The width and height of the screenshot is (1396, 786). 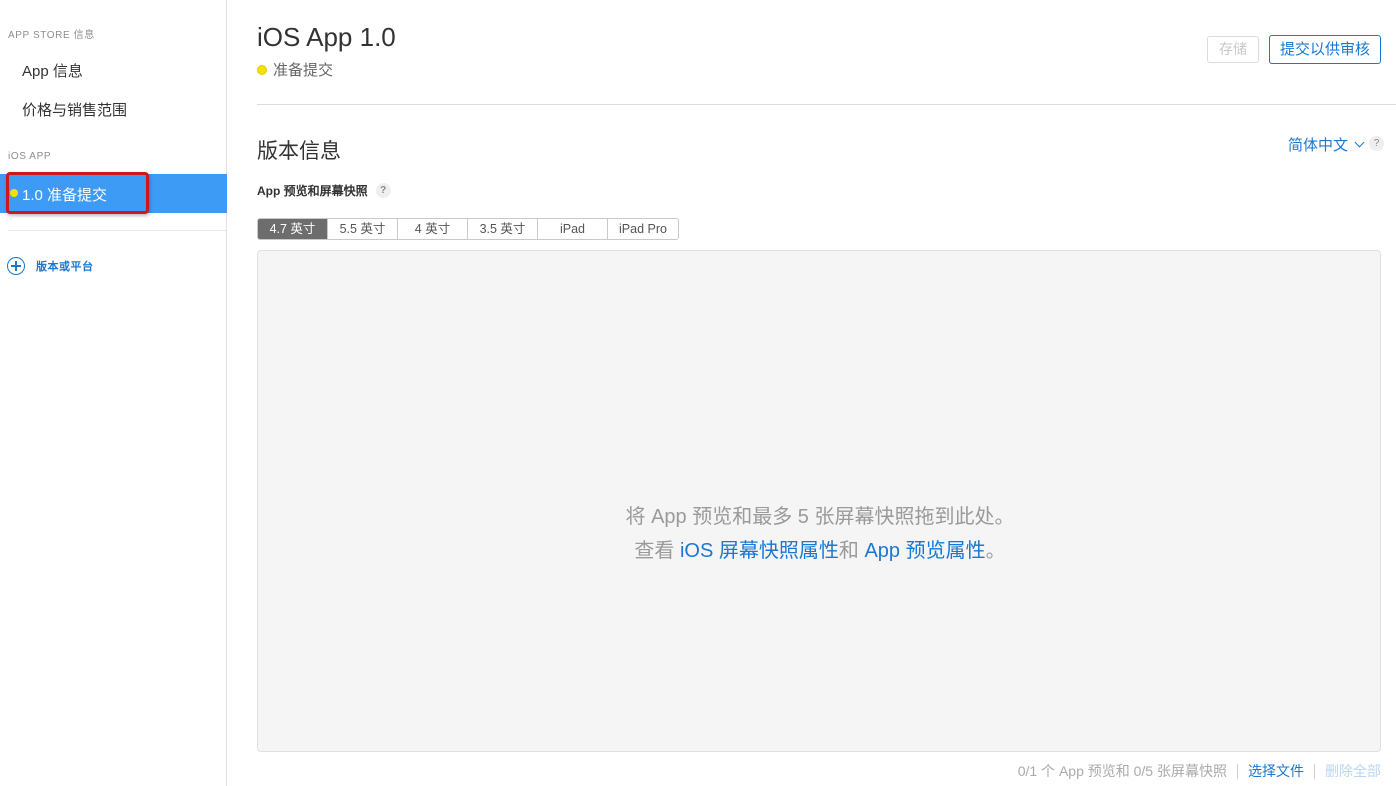 I want to click on ios-screenshot-attributes-link: iOS 屏幕快照属性, so click(x=759, y=551).